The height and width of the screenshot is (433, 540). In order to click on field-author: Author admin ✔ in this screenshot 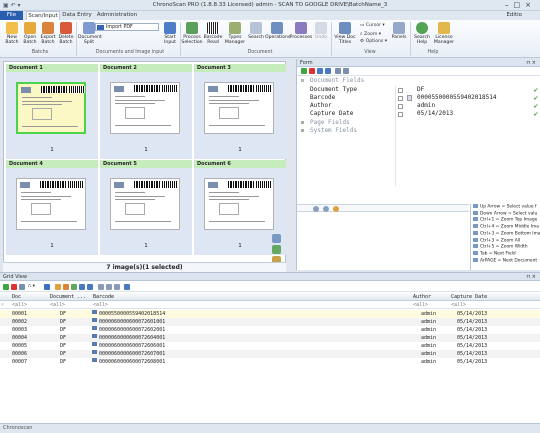, I will do `click(419, 106)`.